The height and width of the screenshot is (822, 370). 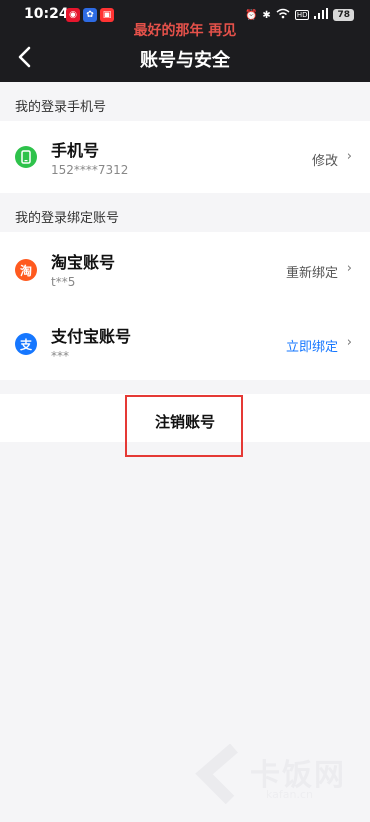 I want to click on bluetooth-icon: ✱, so click(x=266, y=15).